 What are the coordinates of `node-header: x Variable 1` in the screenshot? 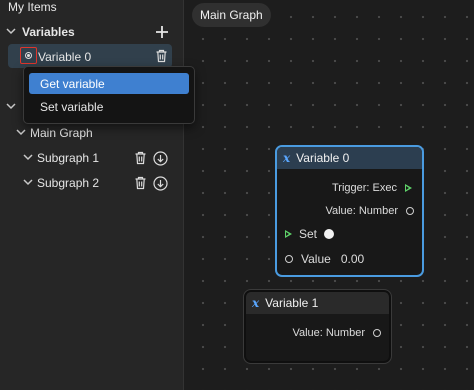 It's located at (317, 303).